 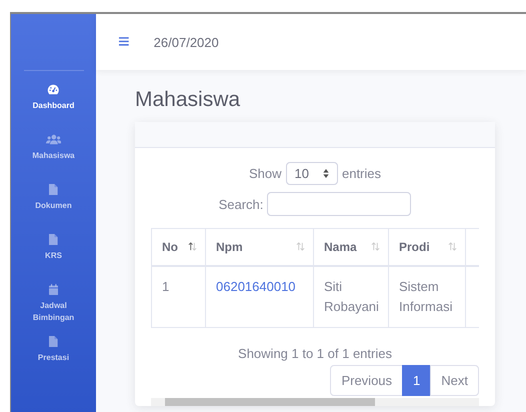 What do you see at coordinates (53, 103) in the screenshot?
I see `sidebar-item: Dashboard` at bounding box center [53, 103].